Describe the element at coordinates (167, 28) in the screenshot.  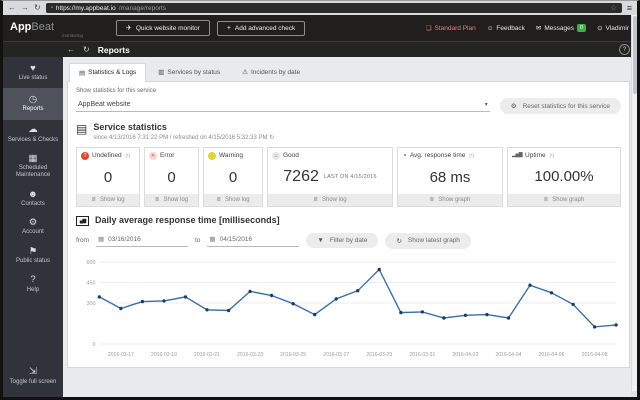
I see `quick-monitor-label: Quick website monitor` at that location.